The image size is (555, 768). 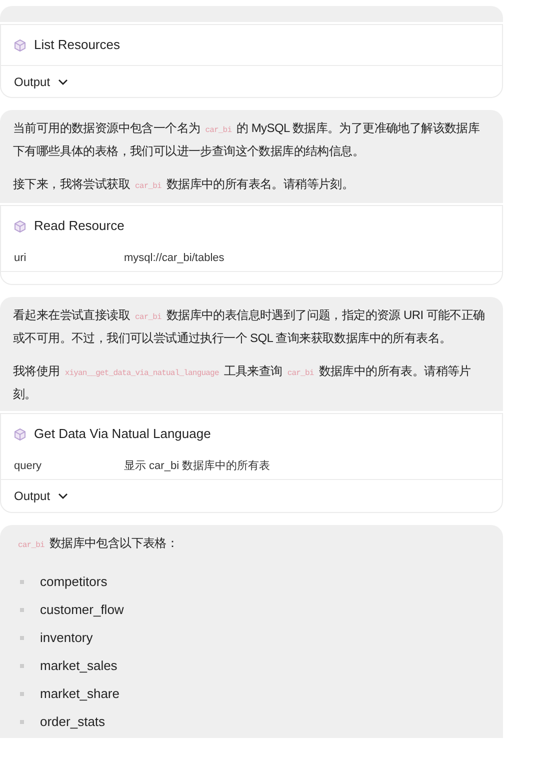 What do you see at coordinates (98, 543) in the screenshot?
I see `message-text: car_bi 数据库中包含以下表格：` at bounding box center [98, 543].